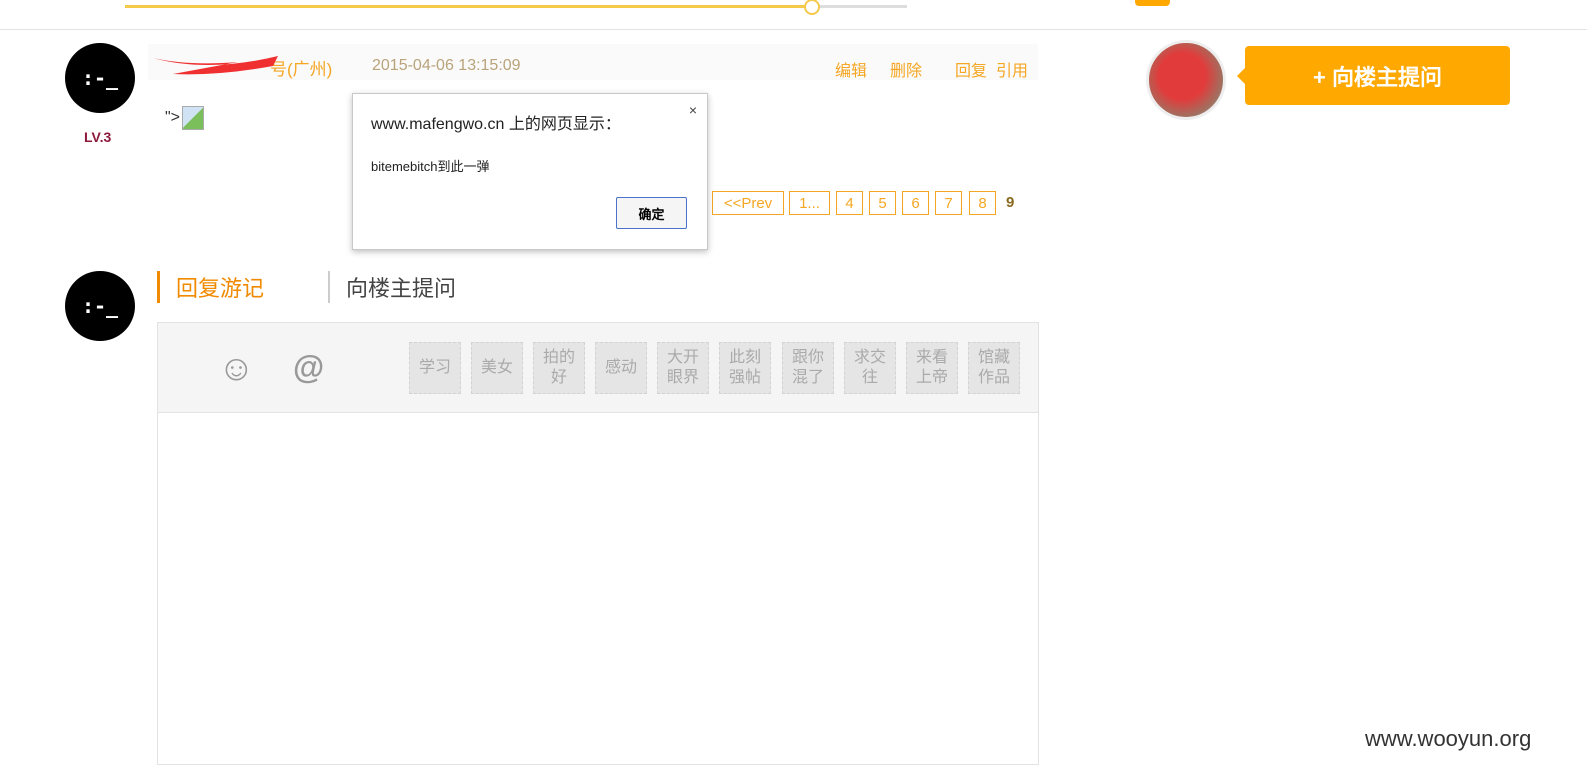 The image size is (1587, 775). Describe the element at coordinates (948, 203) in the screenshot. I see `pagination-page: 7` at that location.